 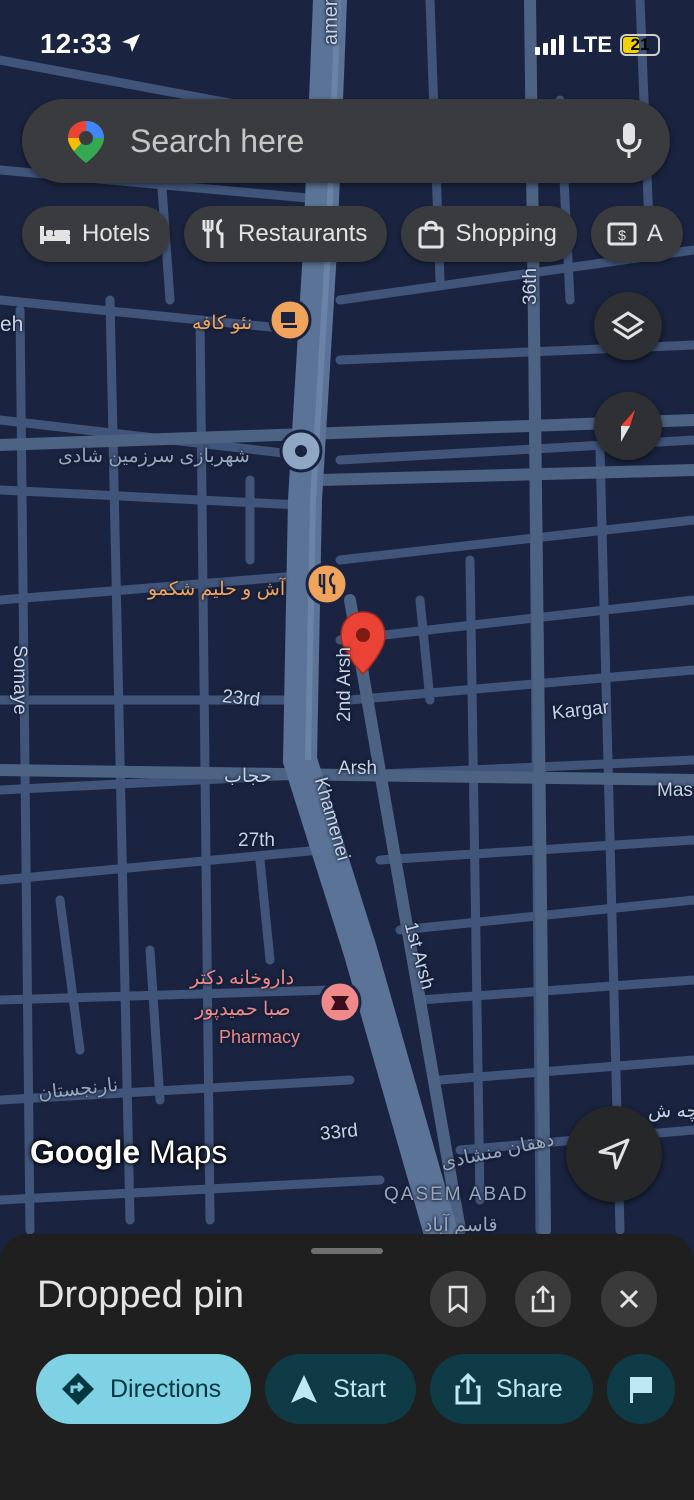 I want to click on map-label-eh: eh, so click(x=12, y=324).